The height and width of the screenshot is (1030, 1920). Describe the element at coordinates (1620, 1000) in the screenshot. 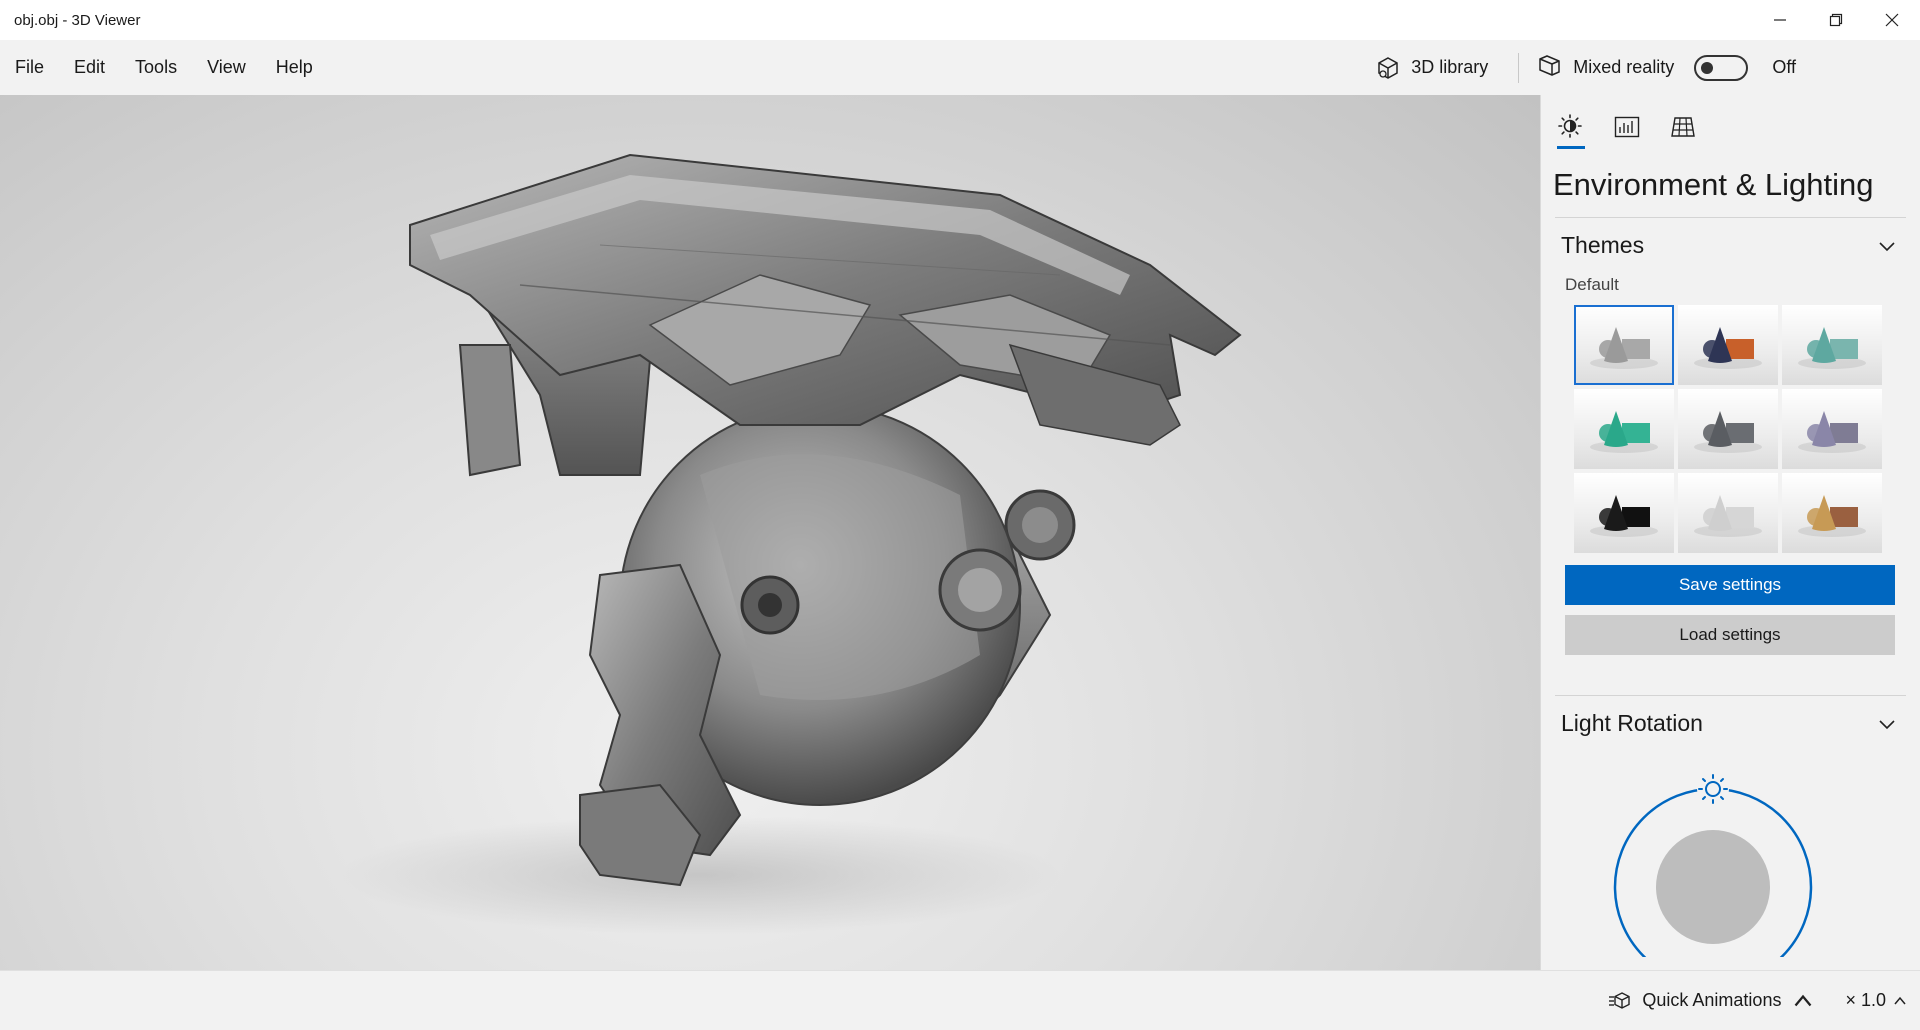

I see `animation-cube-icon` at that location.